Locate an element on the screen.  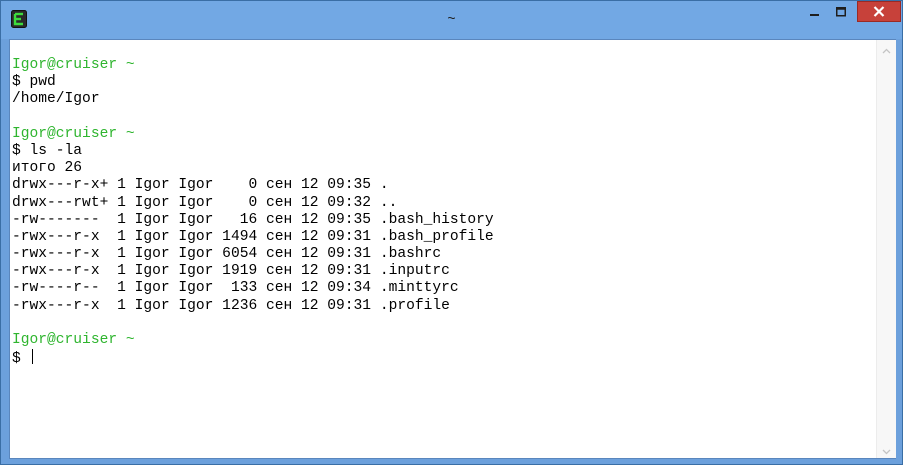
chevron-up-icon is located at coordinates (886, 48).